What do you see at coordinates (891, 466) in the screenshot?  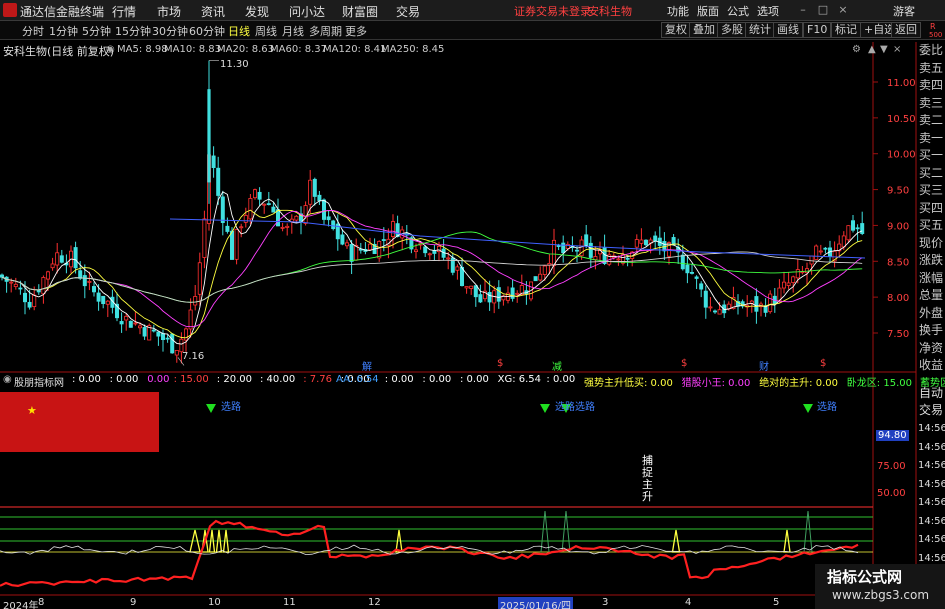 I see `indicator-axis-label: 75.00` at bounding box center [891, 466].